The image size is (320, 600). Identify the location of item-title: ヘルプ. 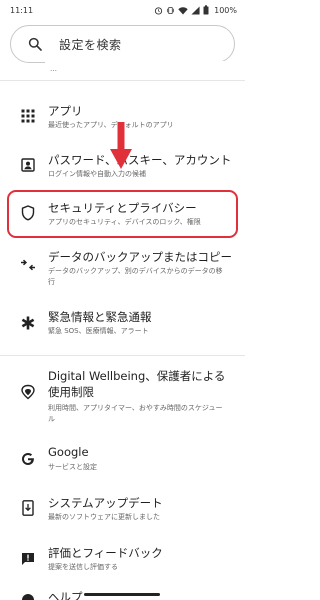
(65, 595).